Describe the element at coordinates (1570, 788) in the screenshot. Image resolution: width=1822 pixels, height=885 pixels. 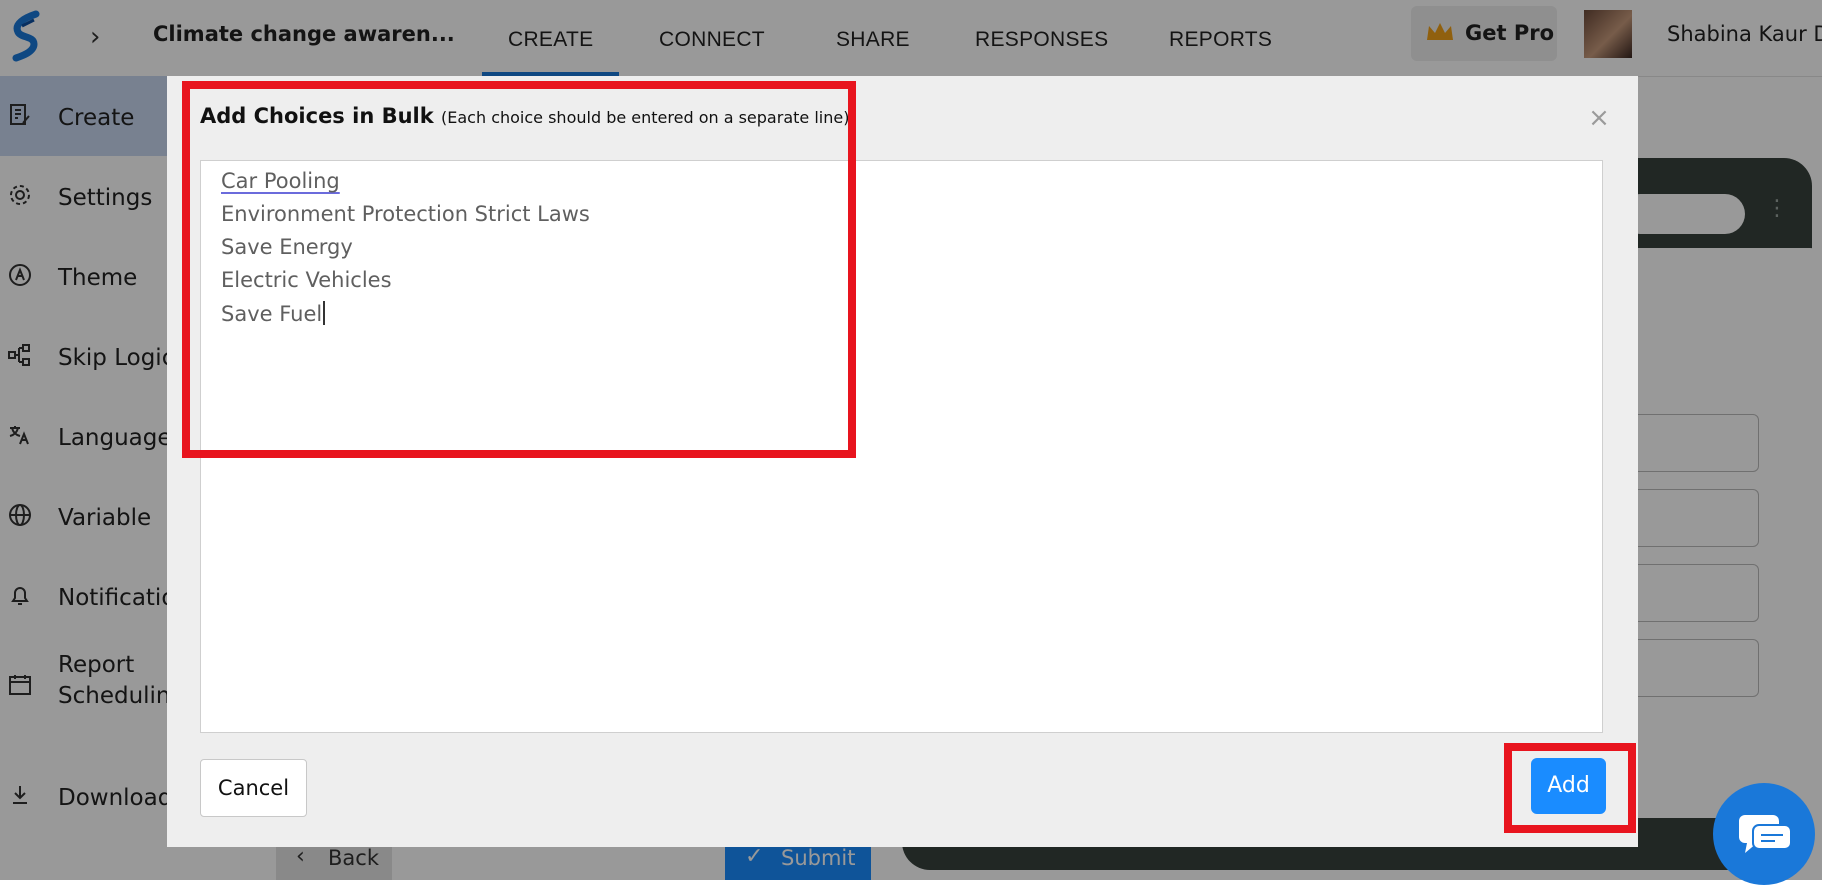
I see `highlight-box-add` at that location.